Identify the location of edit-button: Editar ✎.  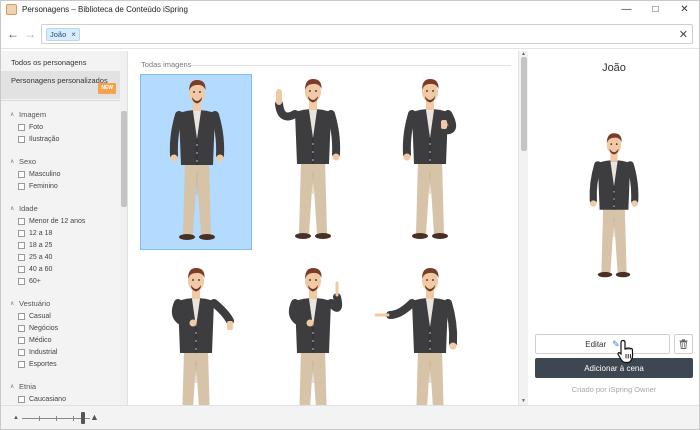
(602, 344).